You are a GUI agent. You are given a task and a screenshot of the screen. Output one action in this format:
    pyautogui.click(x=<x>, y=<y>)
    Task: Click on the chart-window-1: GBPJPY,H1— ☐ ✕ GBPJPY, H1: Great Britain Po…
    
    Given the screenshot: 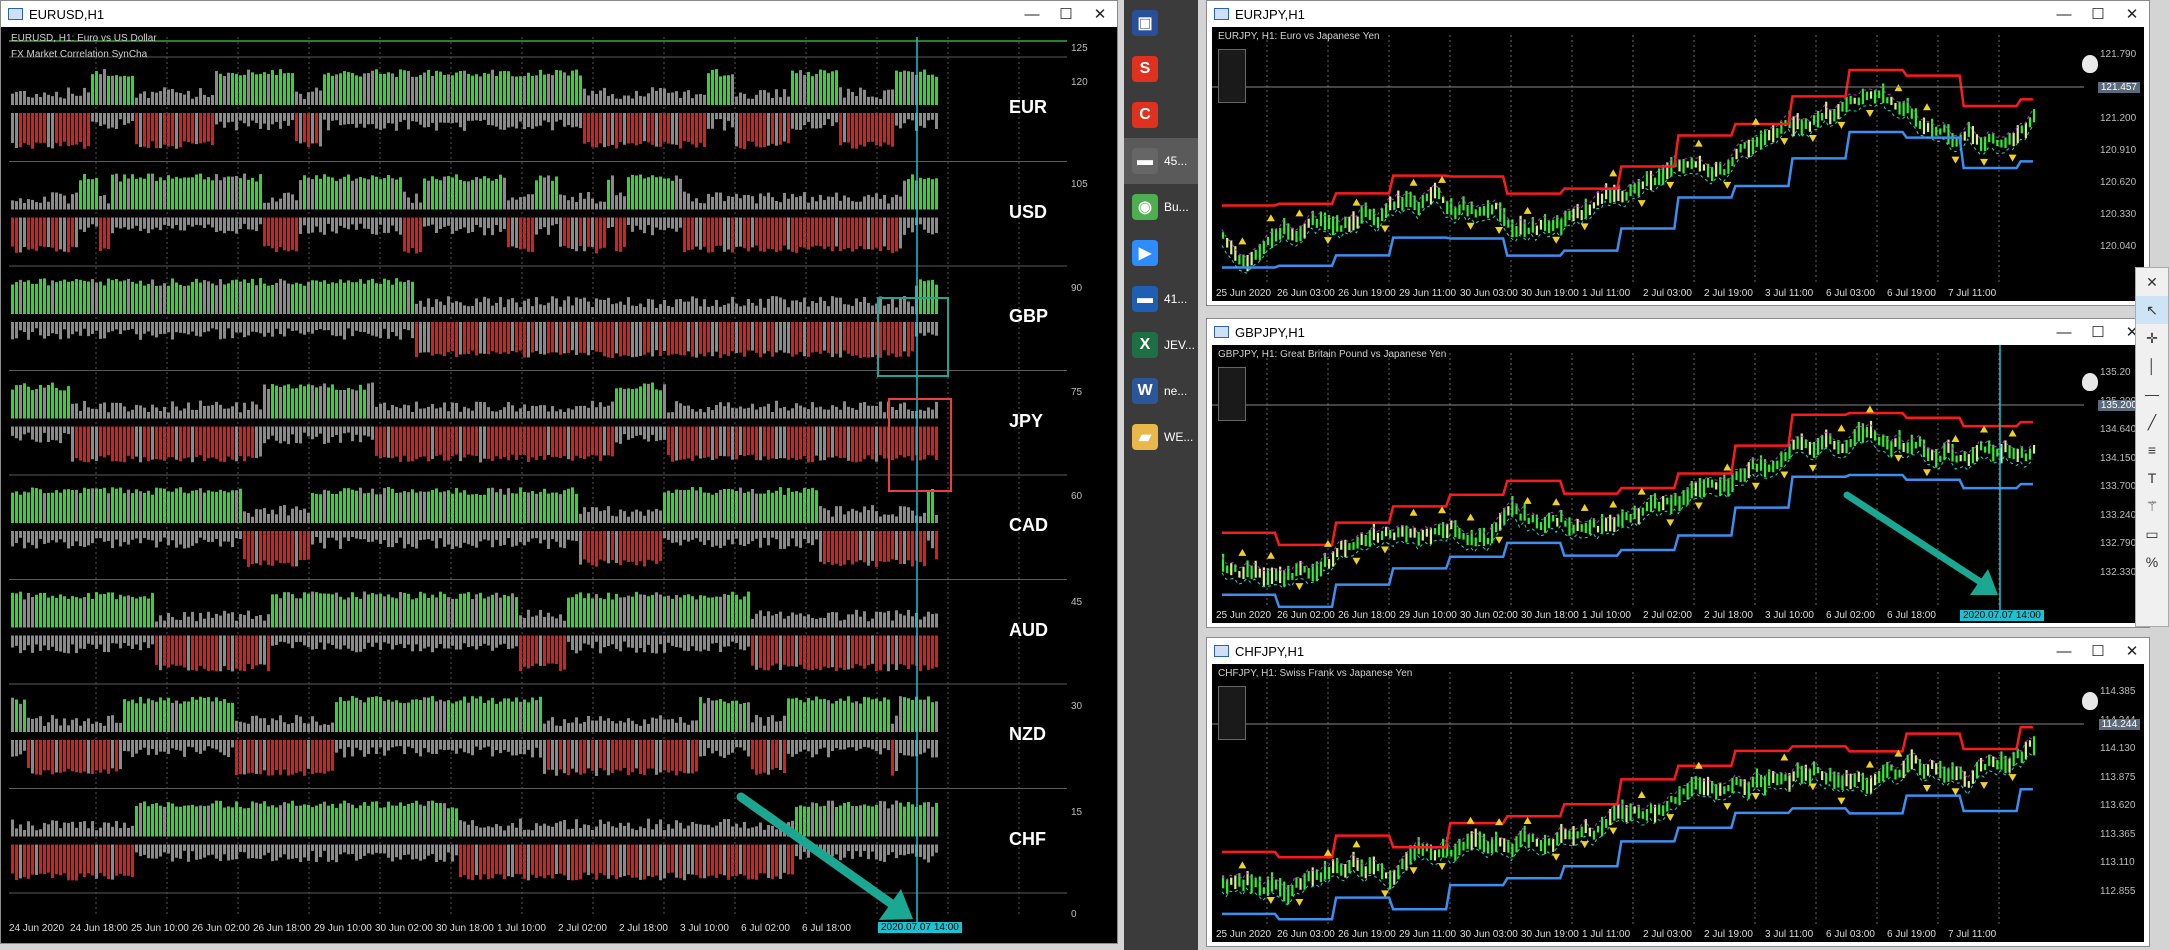 What is the action you would take?
    pyautogui.click(x=1678, y=473)
    